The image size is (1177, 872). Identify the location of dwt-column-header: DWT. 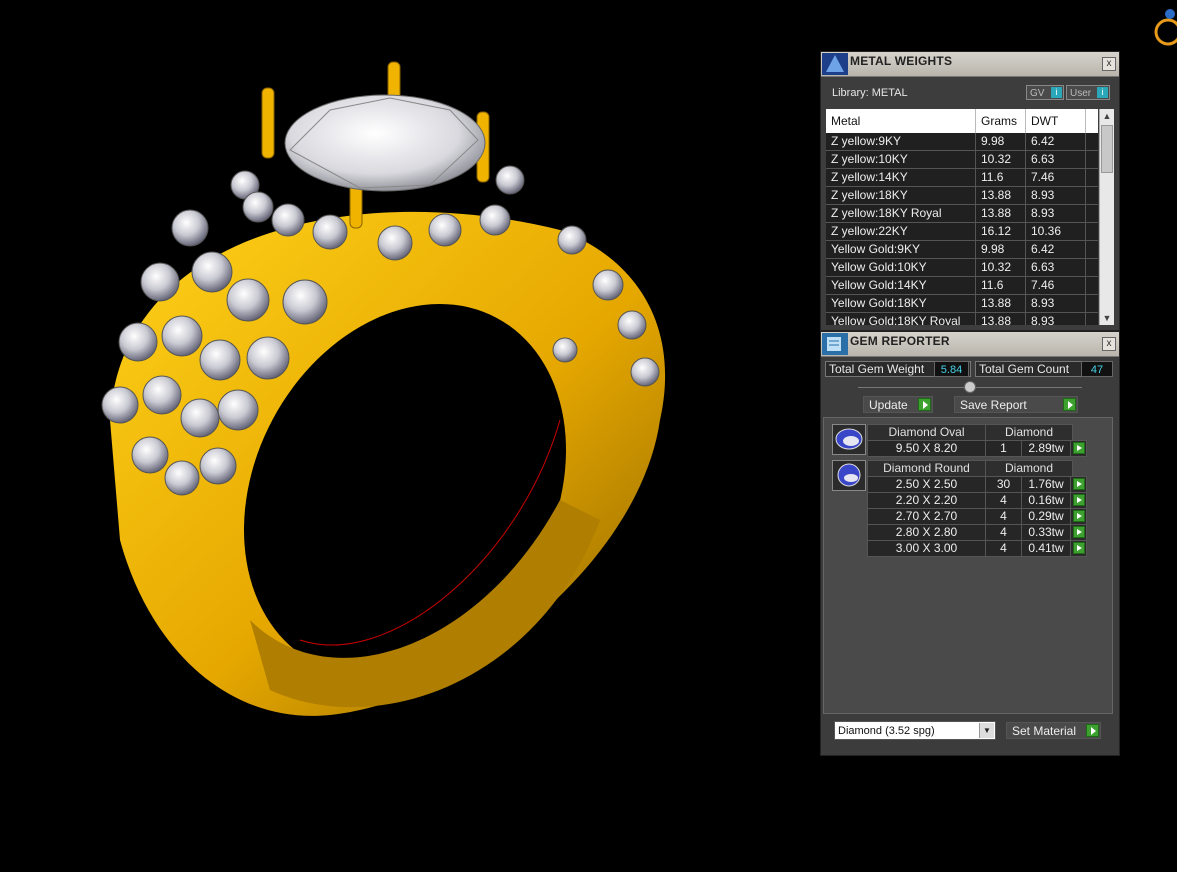
(1056, 121).